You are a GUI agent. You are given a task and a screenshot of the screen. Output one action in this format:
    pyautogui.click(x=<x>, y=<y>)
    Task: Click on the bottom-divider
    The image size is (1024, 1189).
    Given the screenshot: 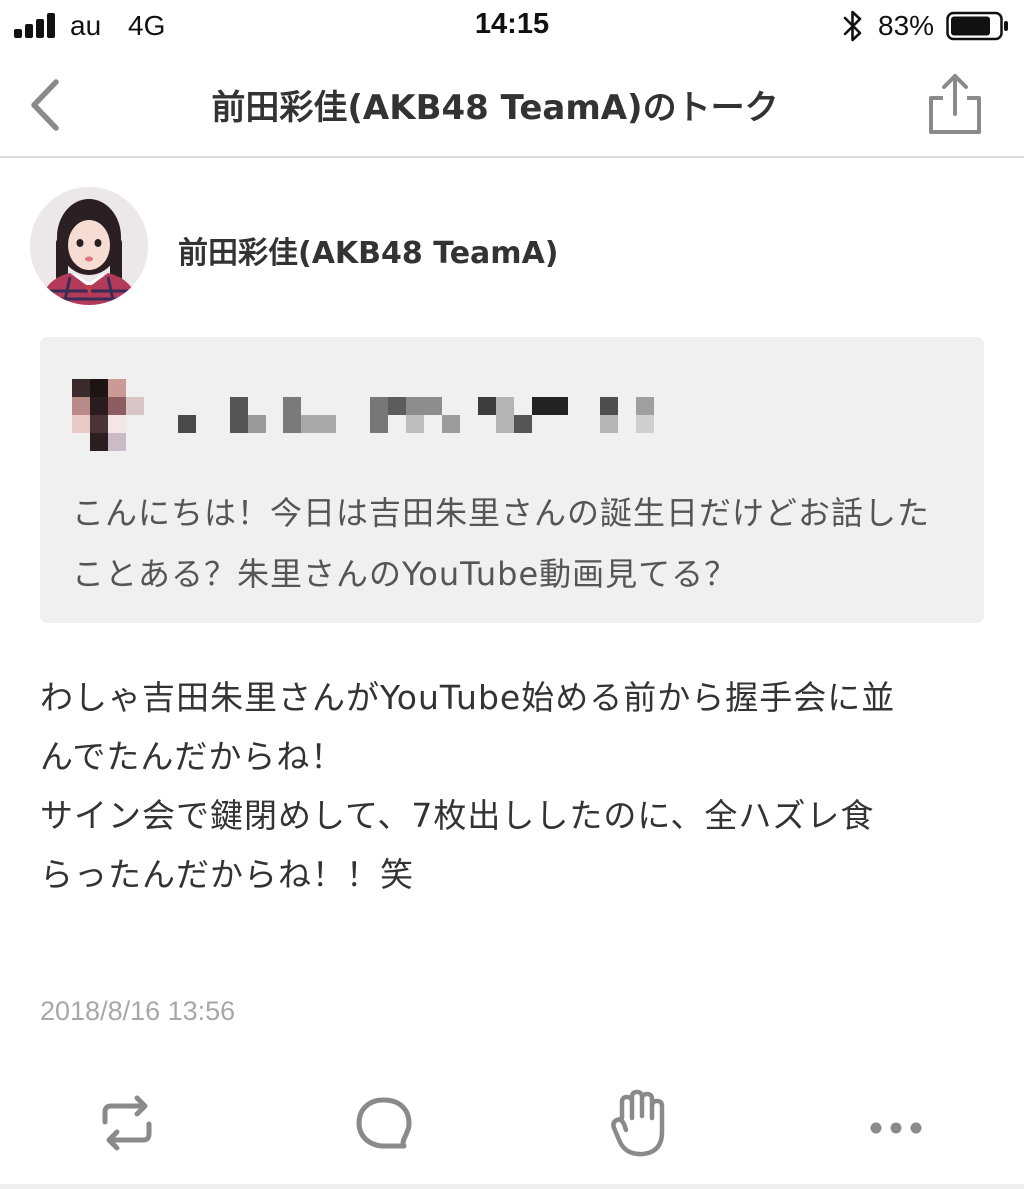 What is the action you would take?
    pyautogui.click(x=512, y=1186)
    